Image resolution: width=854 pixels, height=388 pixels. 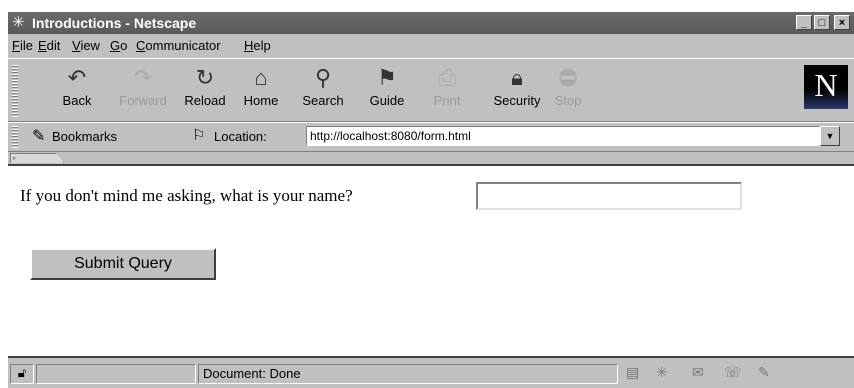 I want to click on close-button: ×, so click(x=842, y=22).